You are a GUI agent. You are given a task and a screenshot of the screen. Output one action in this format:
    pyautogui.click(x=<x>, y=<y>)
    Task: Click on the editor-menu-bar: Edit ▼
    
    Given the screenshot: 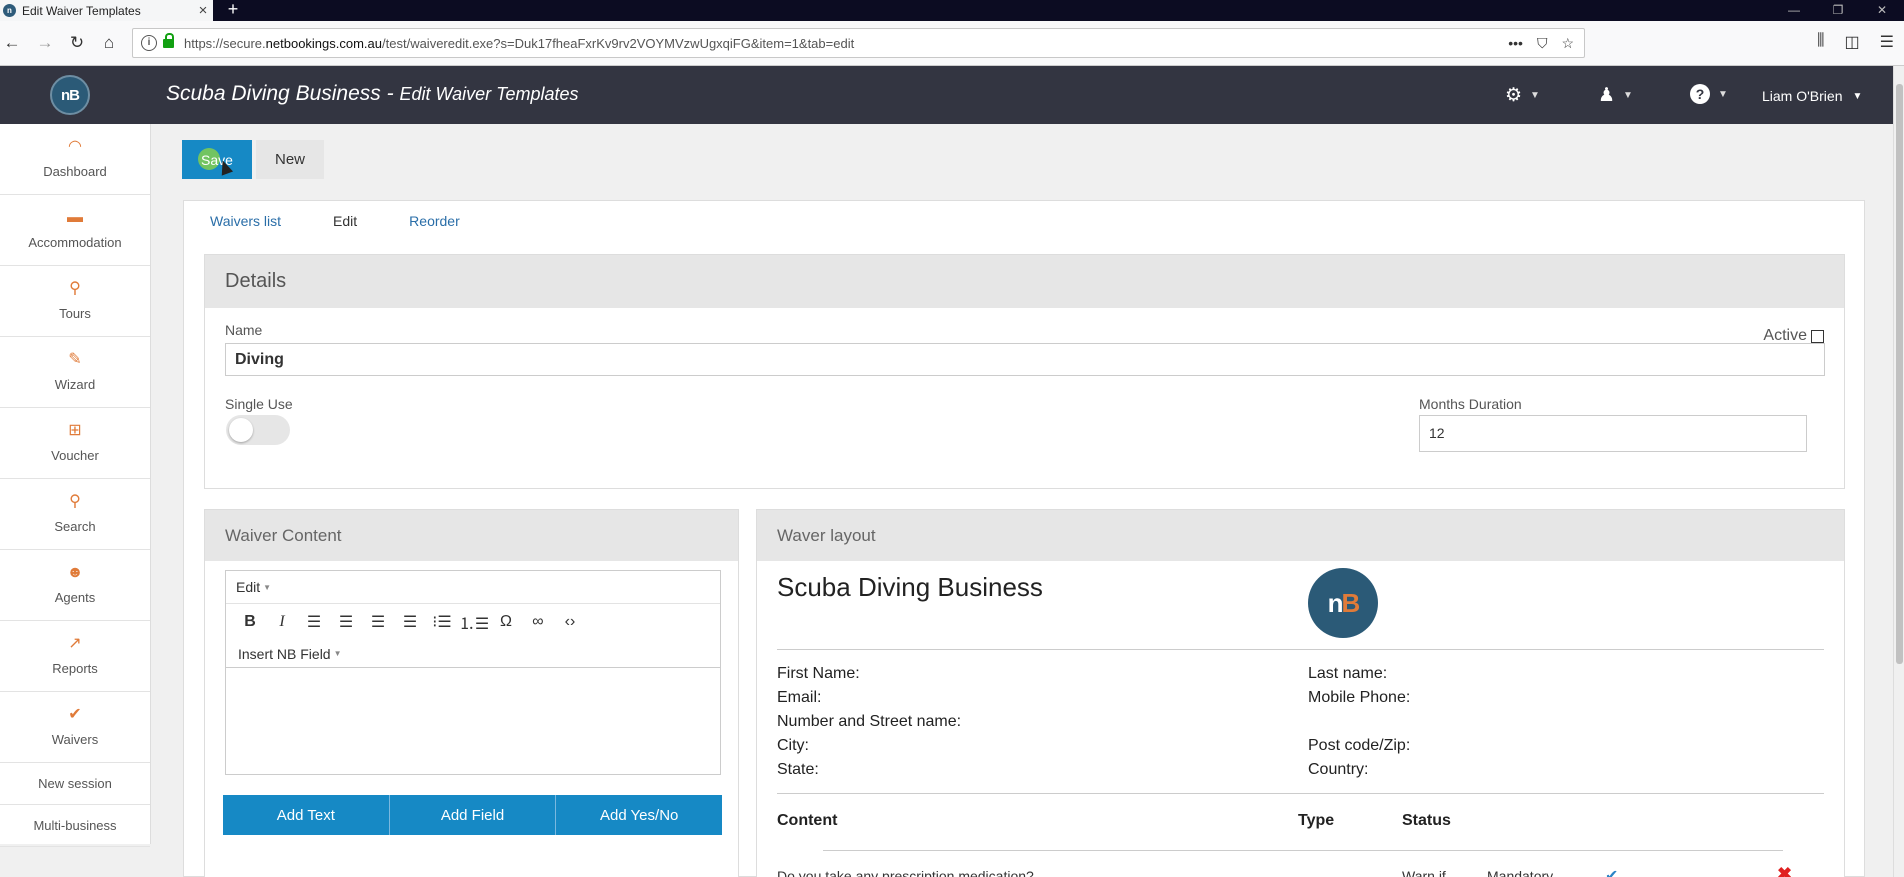 What is the action you would take?
    pyautogui.click(x=473, y=587)
    